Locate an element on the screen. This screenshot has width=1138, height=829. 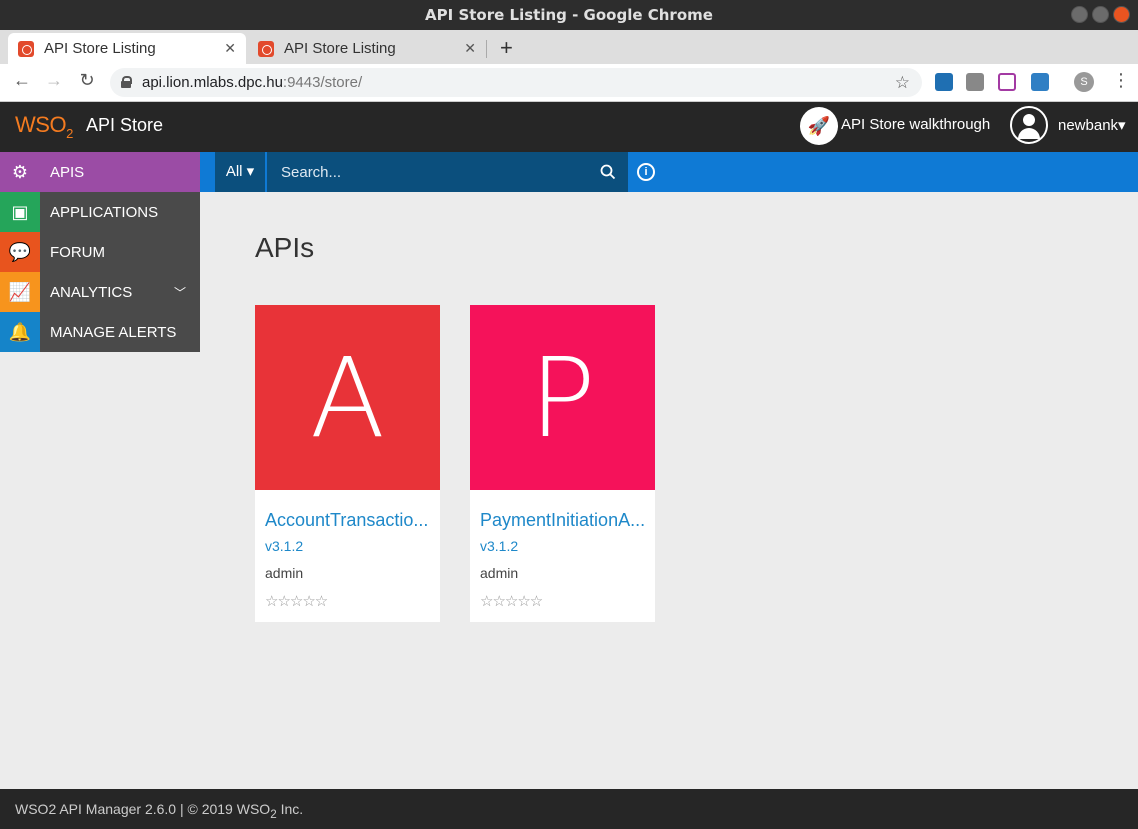
forward-arrow-icon: → is located at coordinates (54, 80).